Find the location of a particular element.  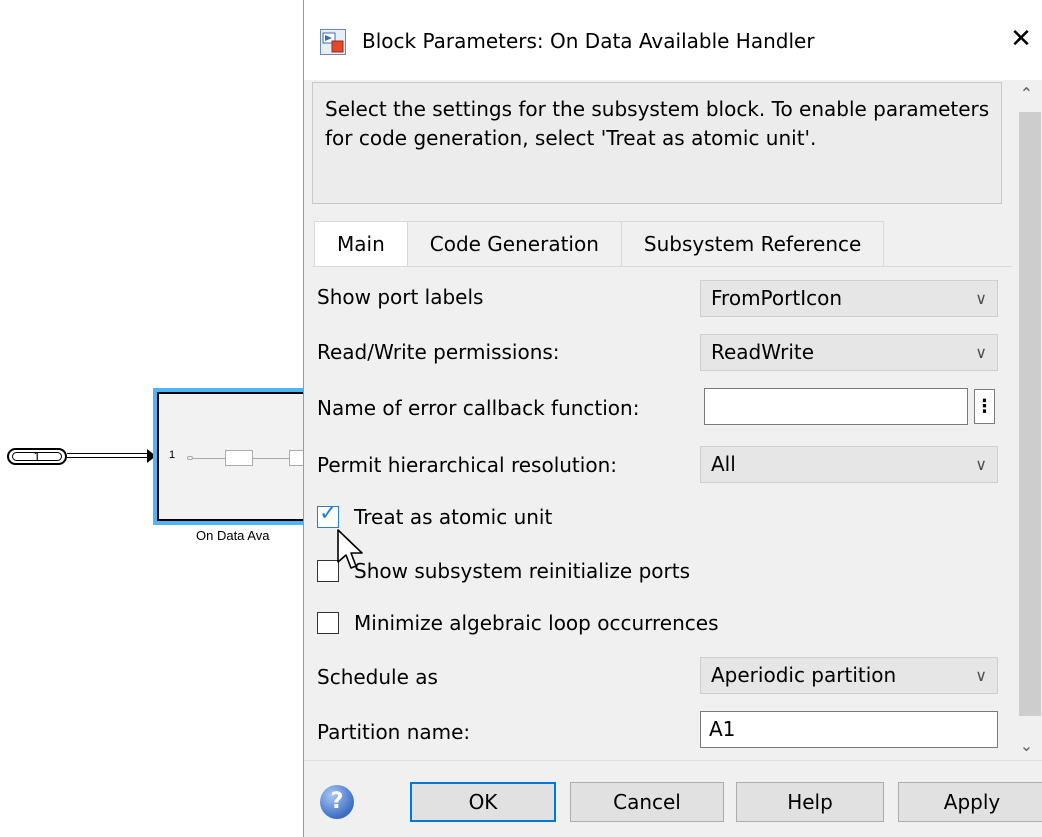

subsystem-block-body: 1 is located at coordinates (237, 456).